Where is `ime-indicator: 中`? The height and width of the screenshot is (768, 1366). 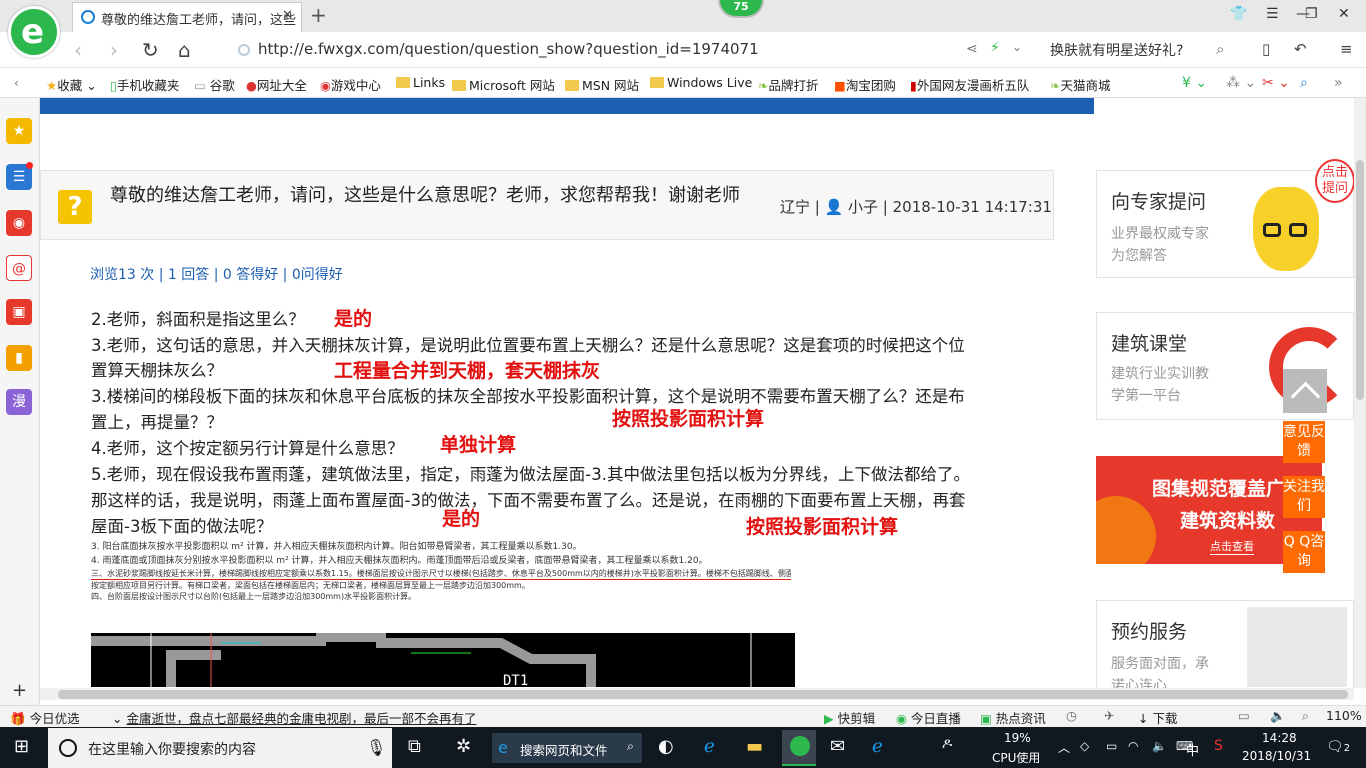 ime-indicator: 中 is located at coordinates (1192, 749).